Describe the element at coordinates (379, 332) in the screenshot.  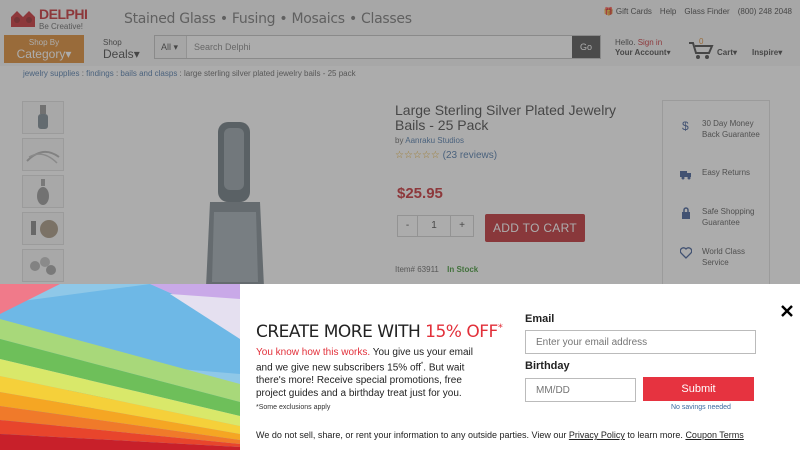
I see `popup-headline: CREATE MORE WITH 15% OFF*` at that location.